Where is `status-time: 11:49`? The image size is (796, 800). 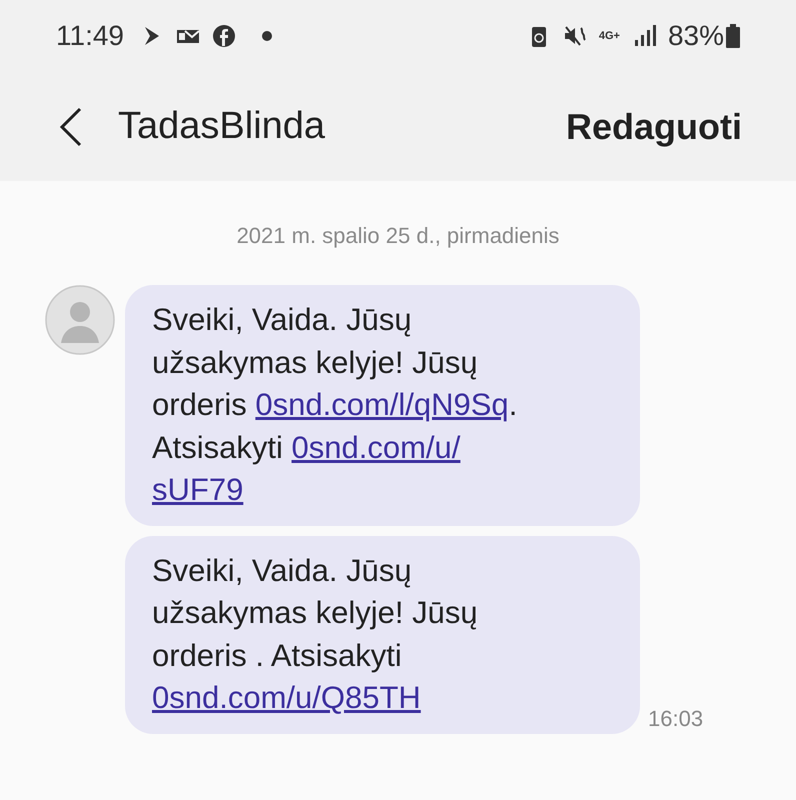 status-time: 11:49 is located at coordinates (90, 36).